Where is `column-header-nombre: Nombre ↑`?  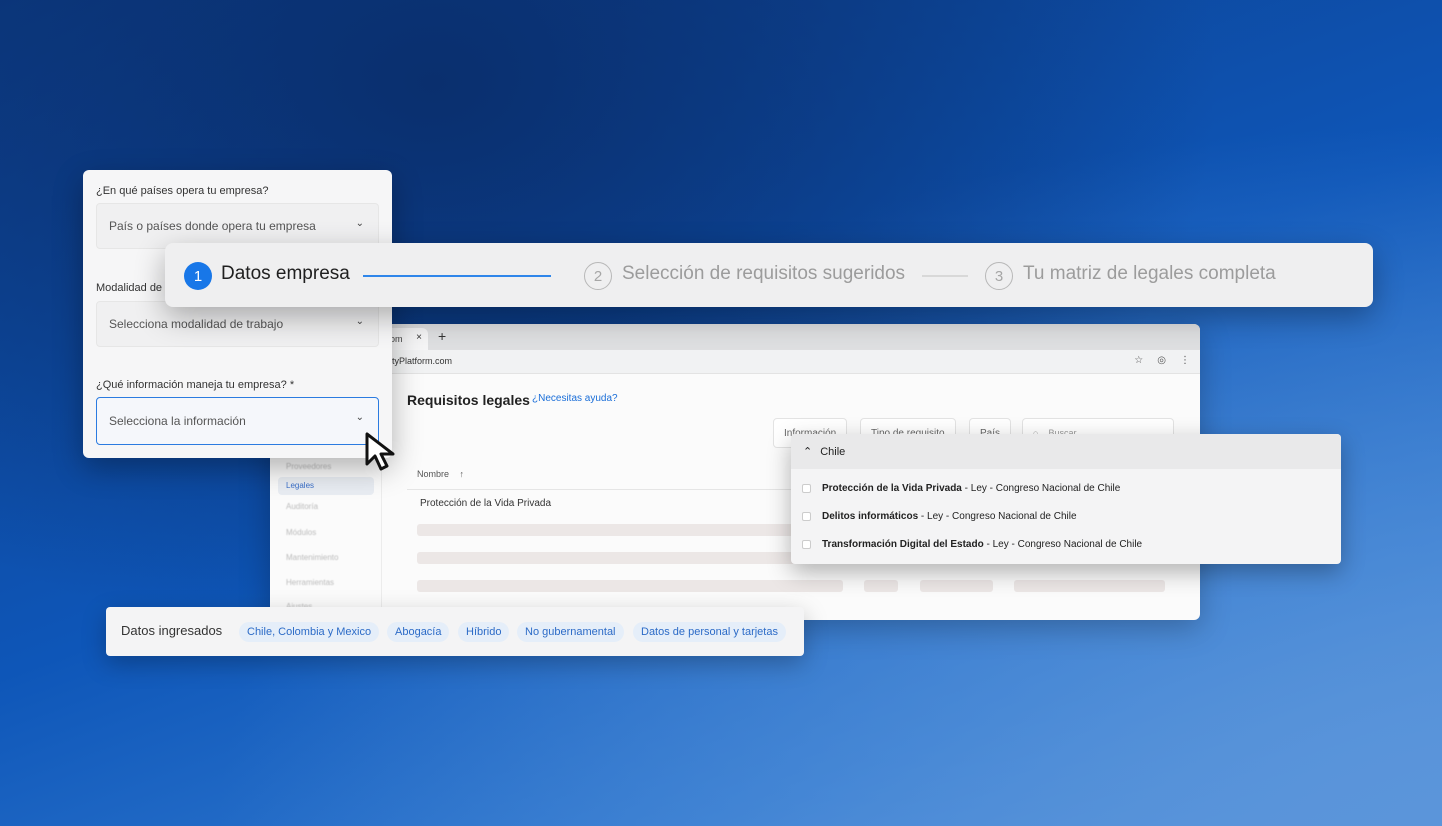 column-header-nombre: Nombre ↑ is located at coordinates (440, 474).